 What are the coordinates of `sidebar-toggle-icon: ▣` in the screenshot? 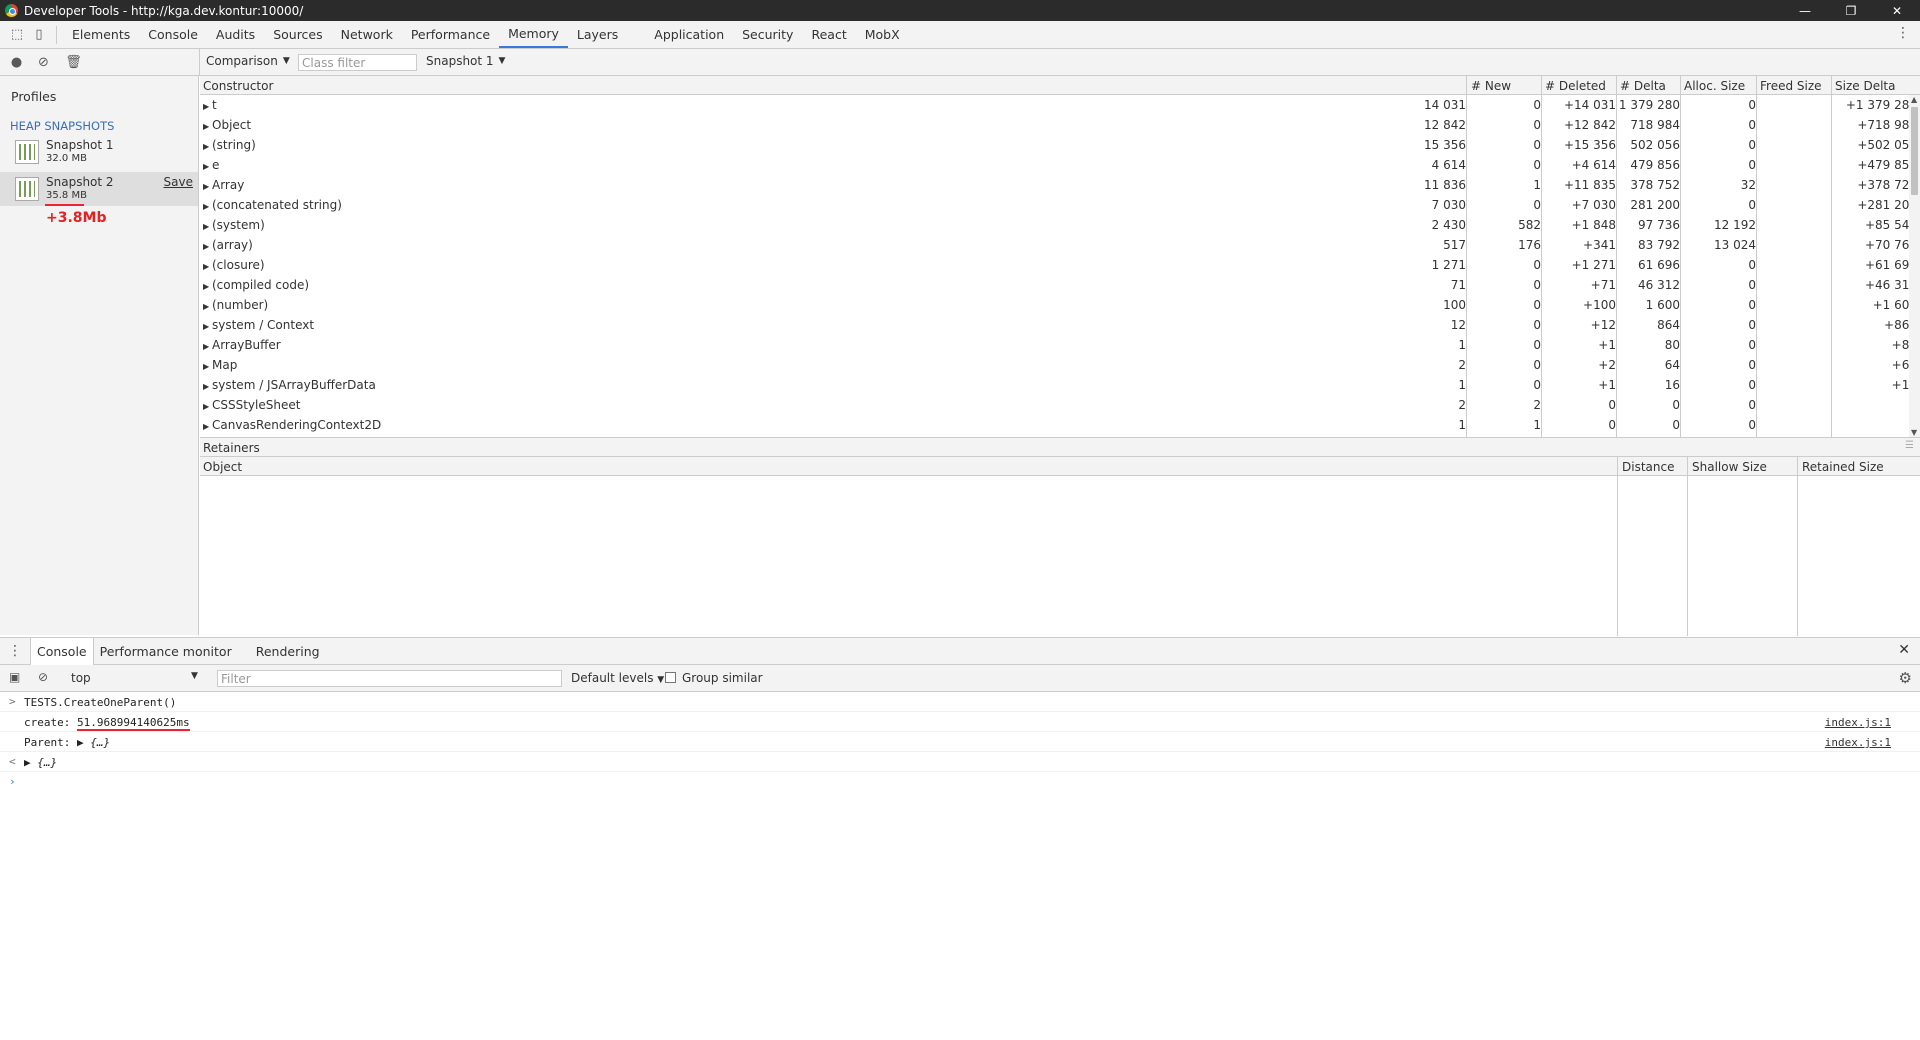 It's located at (14, 677).